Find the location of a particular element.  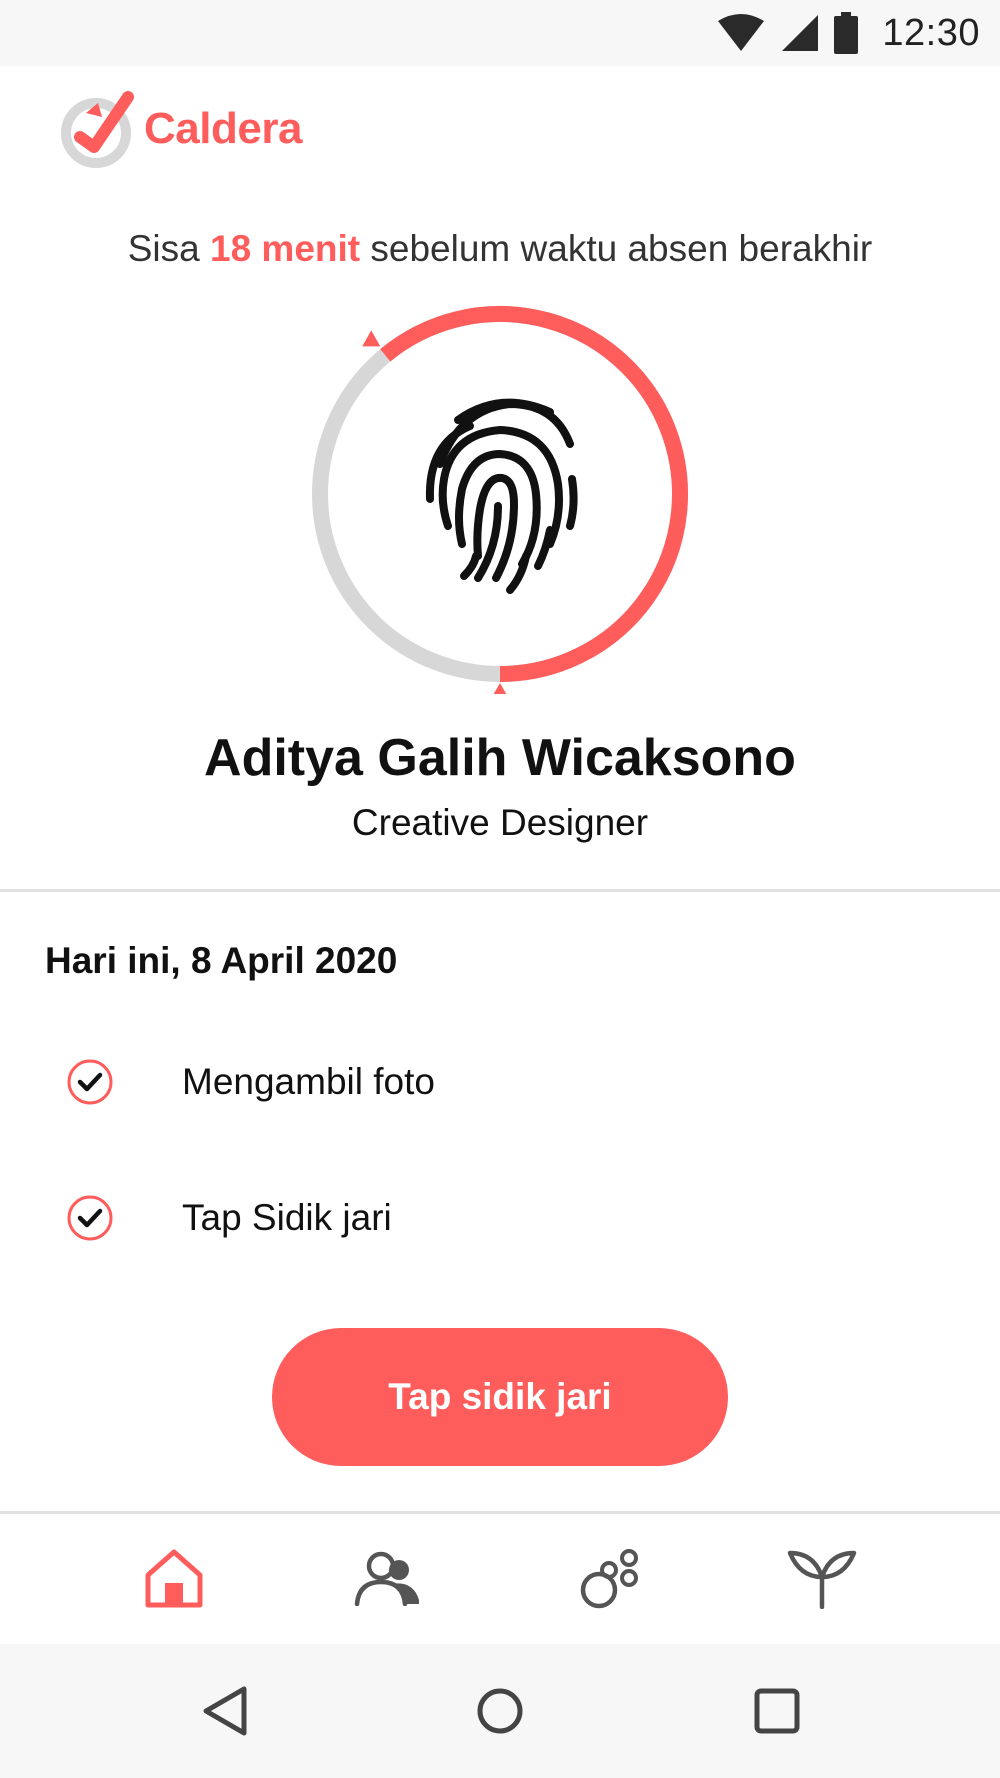

nav-item-growth is located at coordinates (822, 1578).